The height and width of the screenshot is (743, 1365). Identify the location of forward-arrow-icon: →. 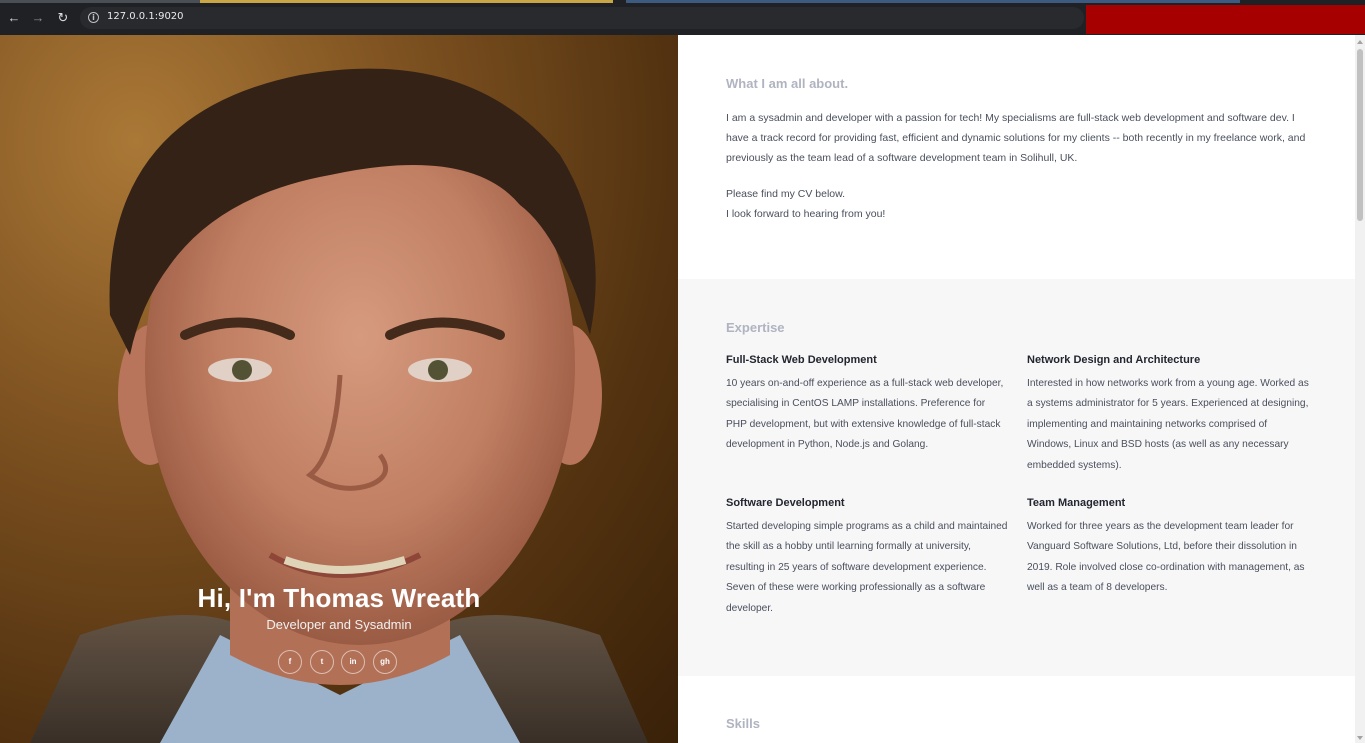
(38, 18).